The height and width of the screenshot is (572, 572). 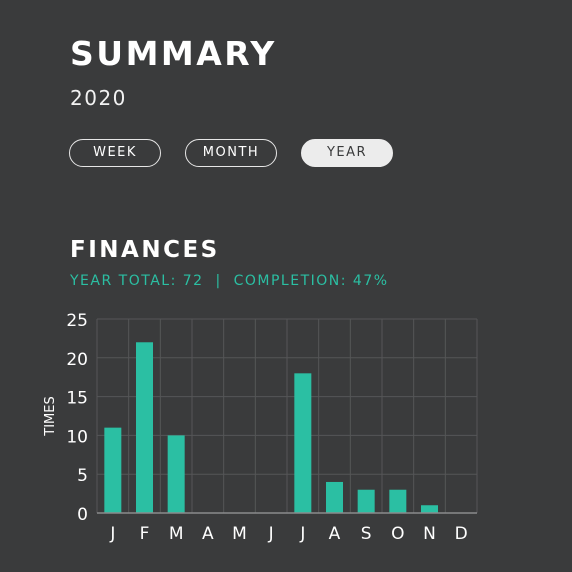 What do you see at coordinates (347, 153) in the screenshot?
I see `tab-year: YEAR` at bounding box center [347, 153].